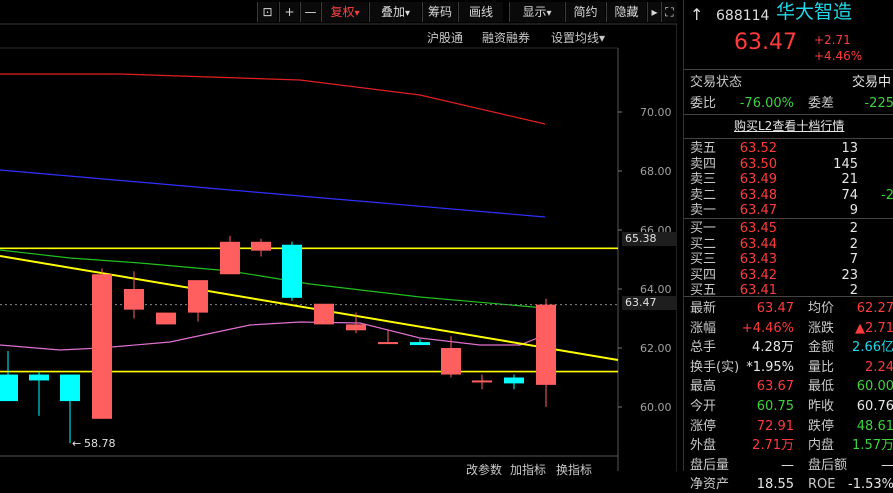  I want to click on stat-label: 昨收, so click(821, 406).